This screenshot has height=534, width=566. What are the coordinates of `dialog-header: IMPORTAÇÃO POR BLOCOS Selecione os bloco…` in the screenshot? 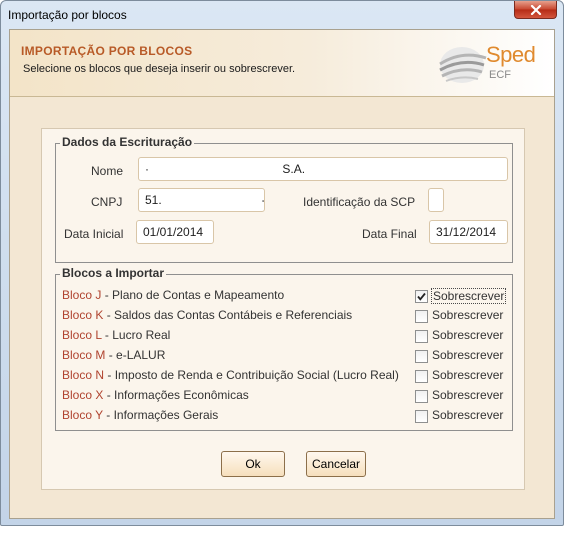 It's located at (282, 63).